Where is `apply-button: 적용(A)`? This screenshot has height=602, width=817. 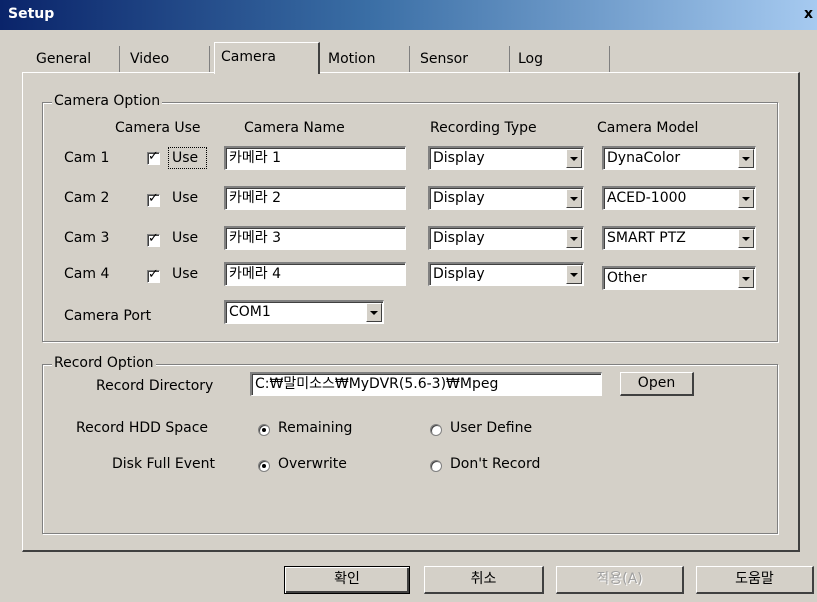
apply-button: 적용(A) is located at coordinates (620, 580).